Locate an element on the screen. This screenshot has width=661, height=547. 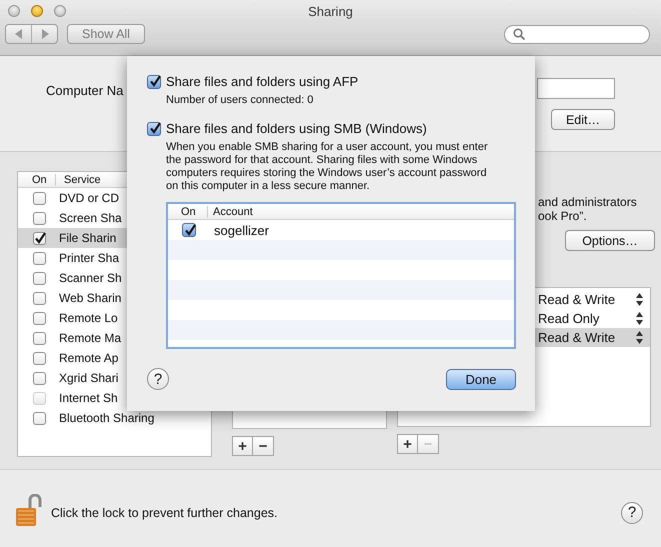
service-name: DVD or CD is located at coordinates (89, 198).